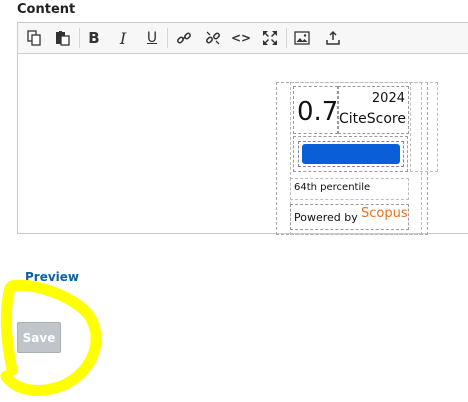  I want to click on italic-icon: I, so click(123, 38).